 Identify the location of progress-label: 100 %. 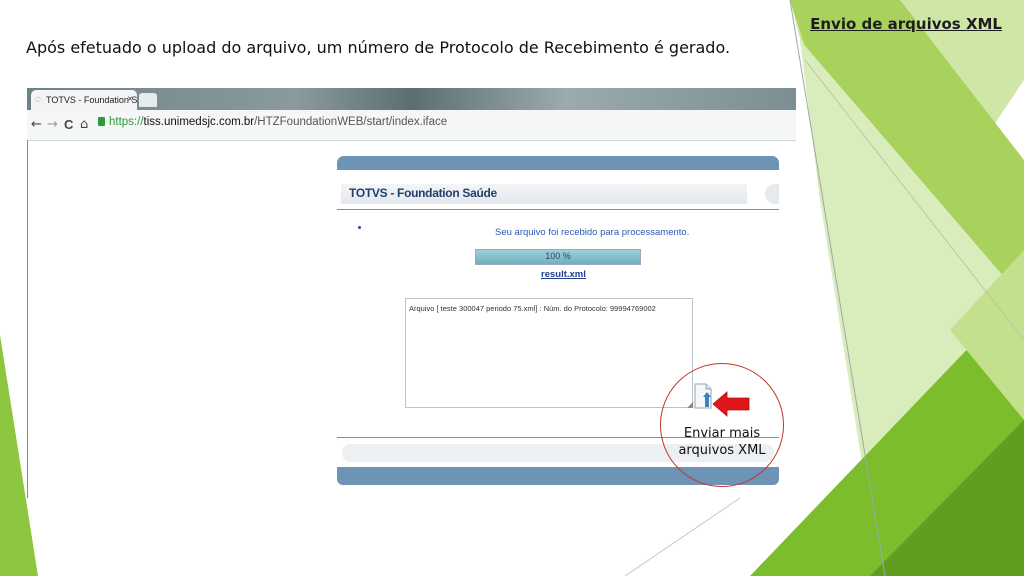
(558, 256).